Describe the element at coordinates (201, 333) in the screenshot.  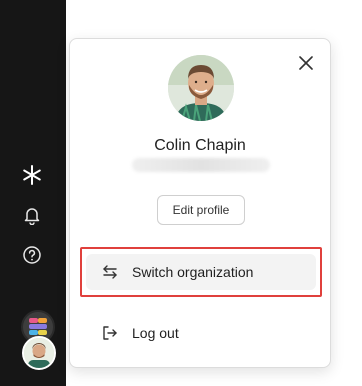
I see `log-out-item: Log out` at that location.